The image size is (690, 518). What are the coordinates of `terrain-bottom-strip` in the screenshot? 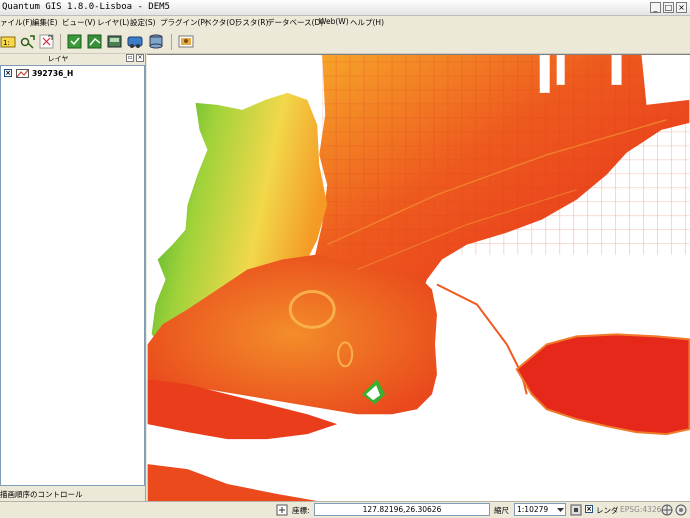 It's located at (232, 482).